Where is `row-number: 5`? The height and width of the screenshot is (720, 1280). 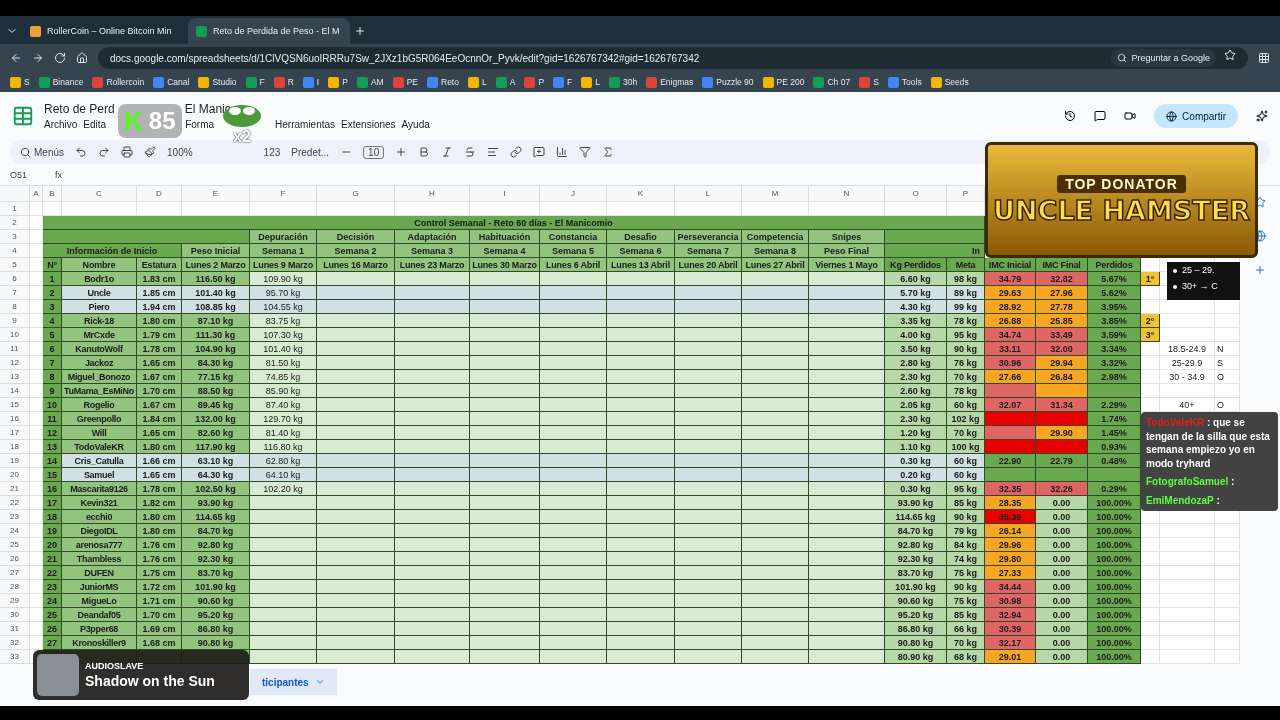
row-number: 5 is located at coordinates (15, 265).